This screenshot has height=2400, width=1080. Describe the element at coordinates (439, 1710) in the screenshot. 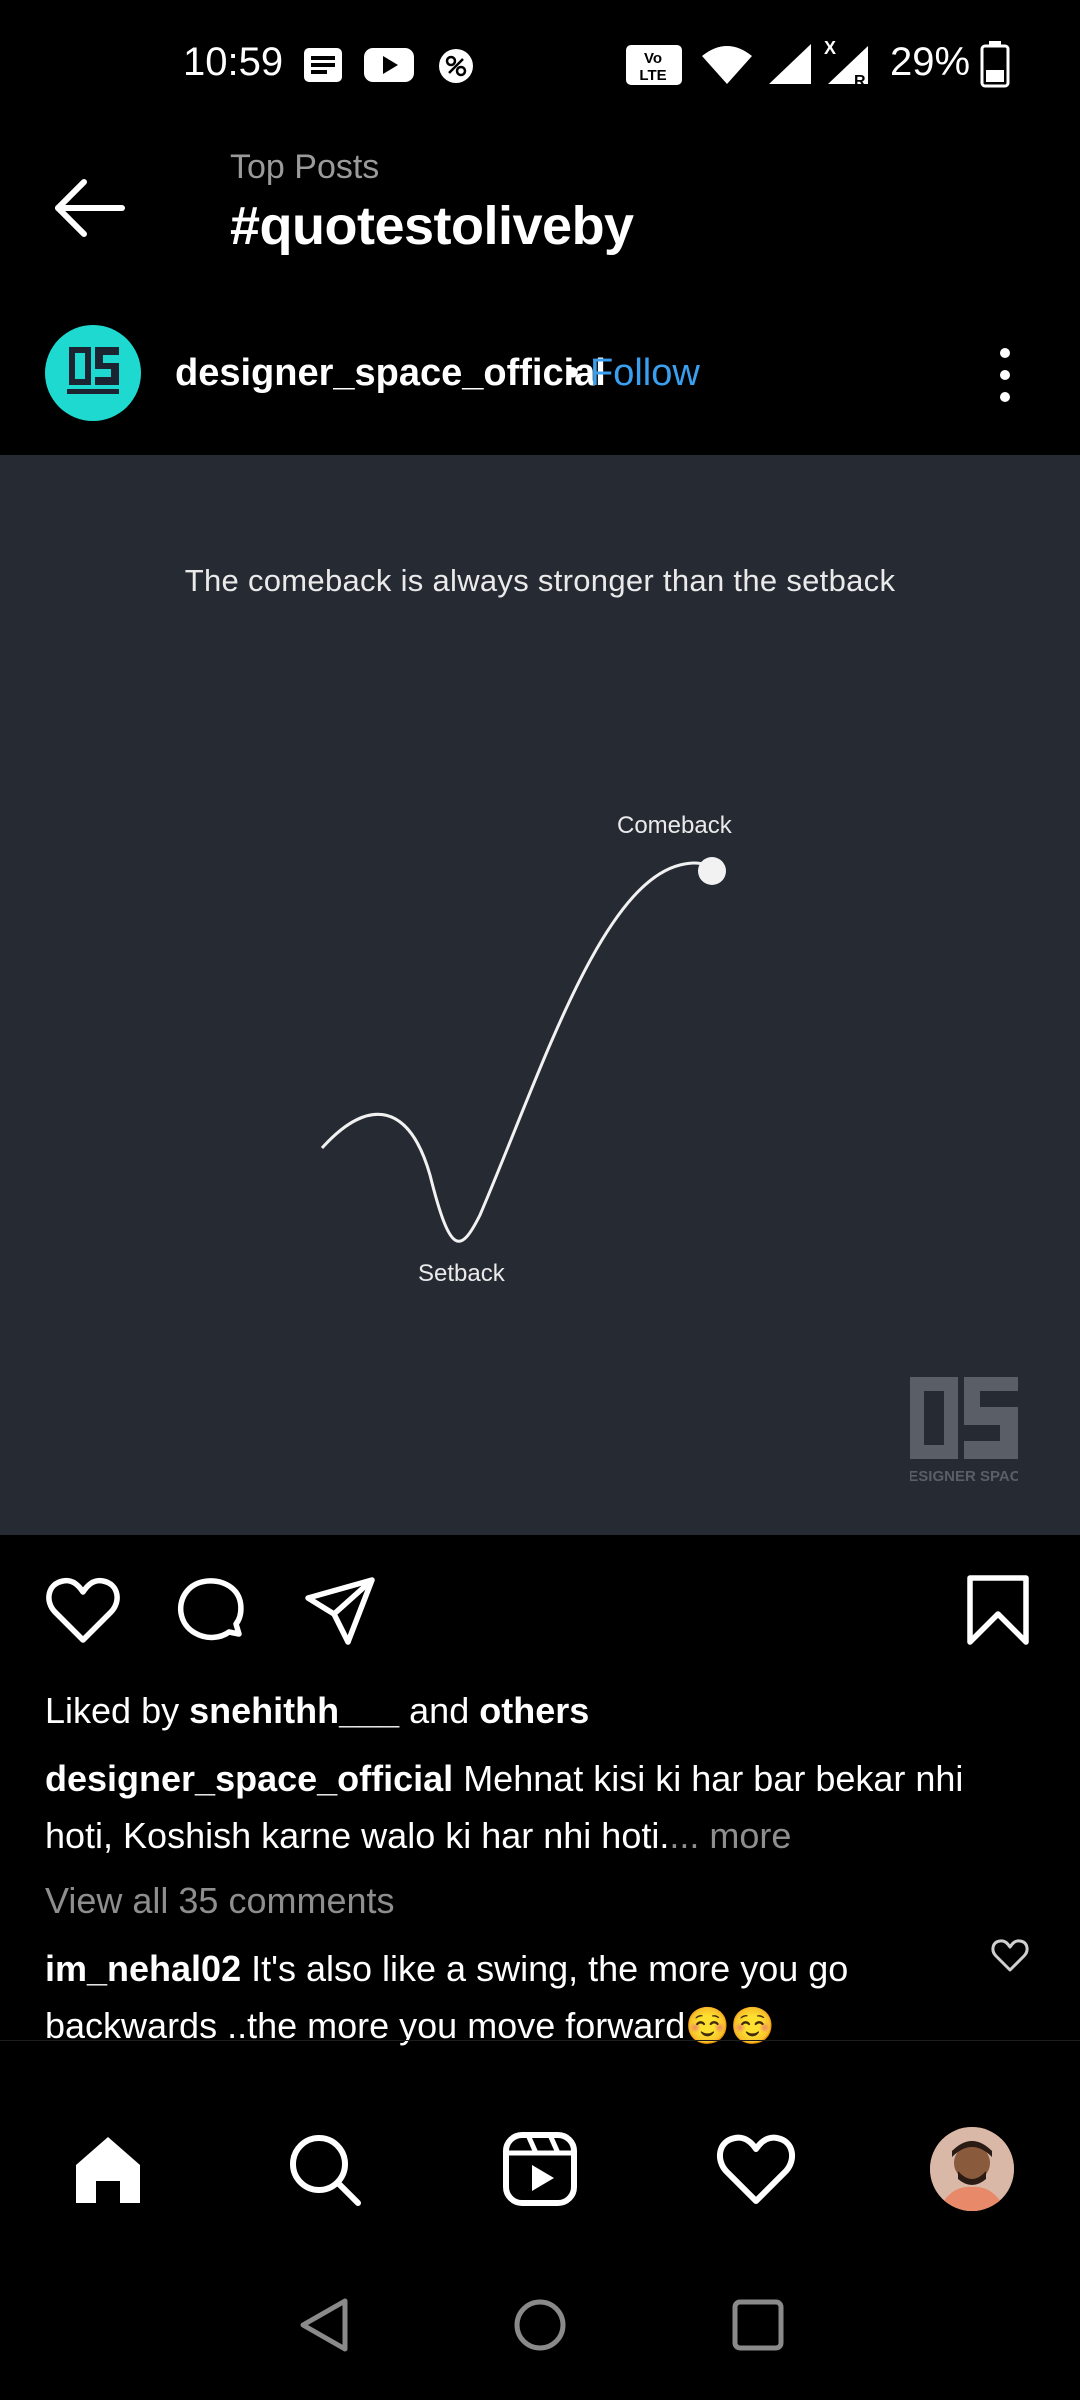

I see `liked-mid: and` at that location.